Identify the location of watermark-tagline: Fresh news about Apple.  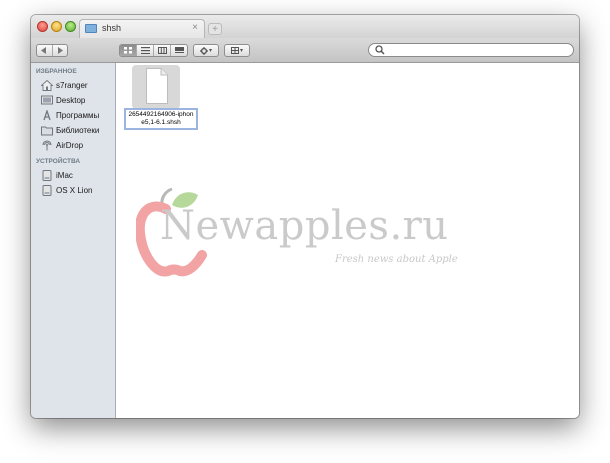
(396, 259).